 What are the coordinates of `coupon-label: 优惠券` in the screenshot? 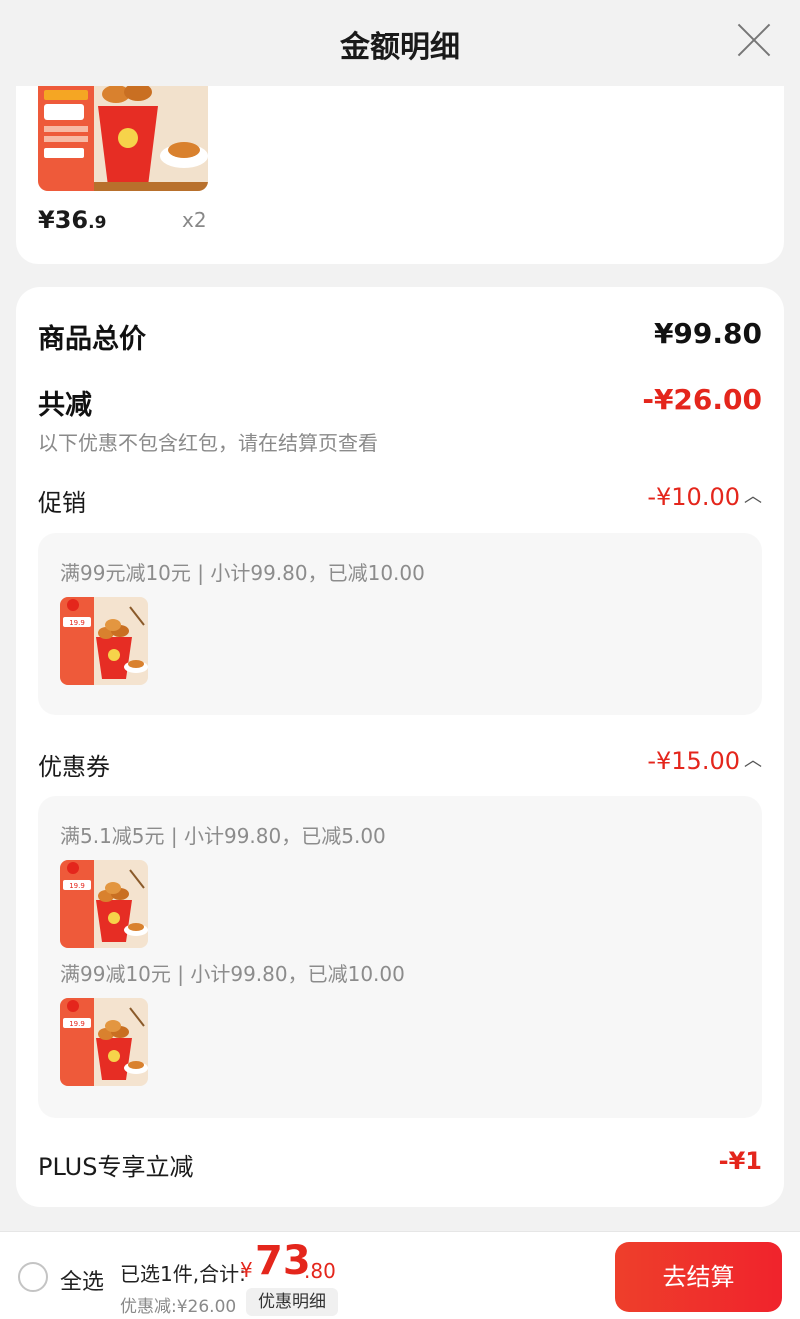 It's located at (74, 767).